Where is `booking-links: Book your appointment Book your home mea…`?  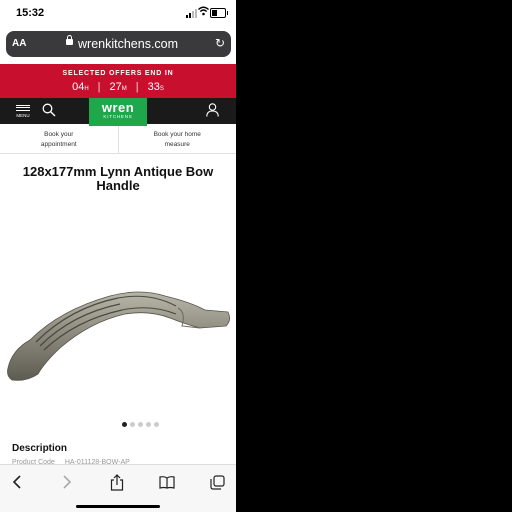
booking-links: Book your appointment Book your home mea… is located at coordinates (118, 139).